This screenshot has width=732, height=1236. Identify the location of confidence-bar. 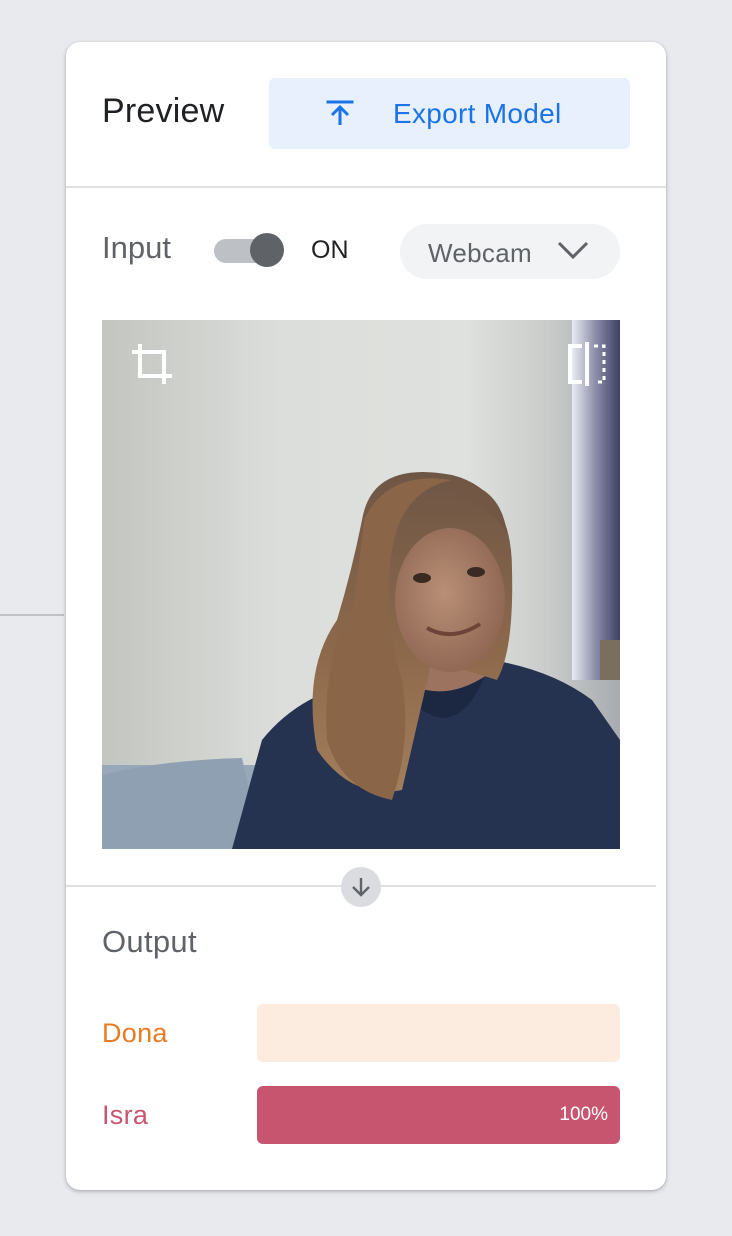
(438, 1033).